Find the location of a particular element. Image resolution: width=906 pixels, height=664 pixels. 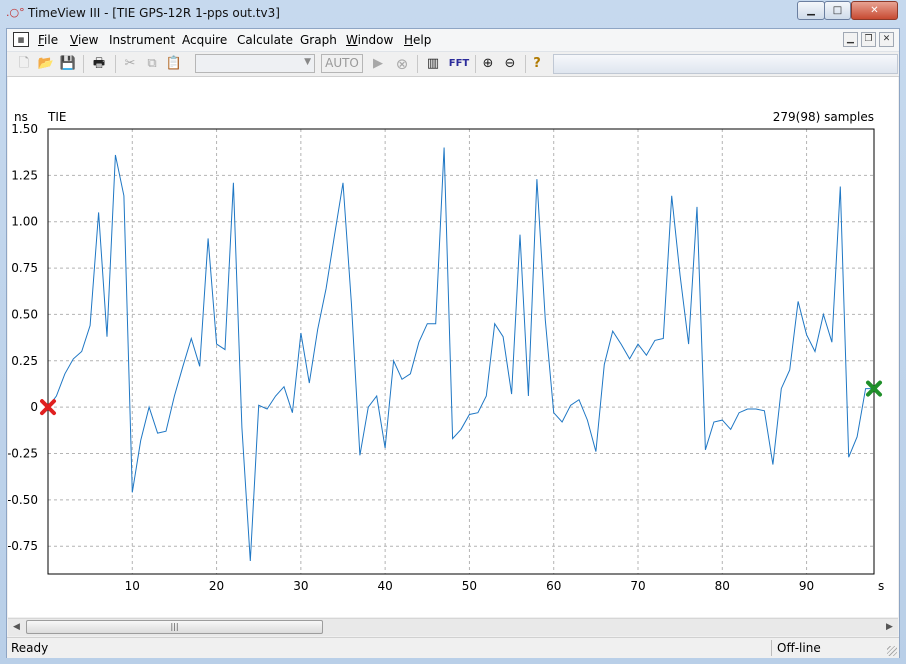

x-tick-label: 10 is located at coordinates (132, 586).